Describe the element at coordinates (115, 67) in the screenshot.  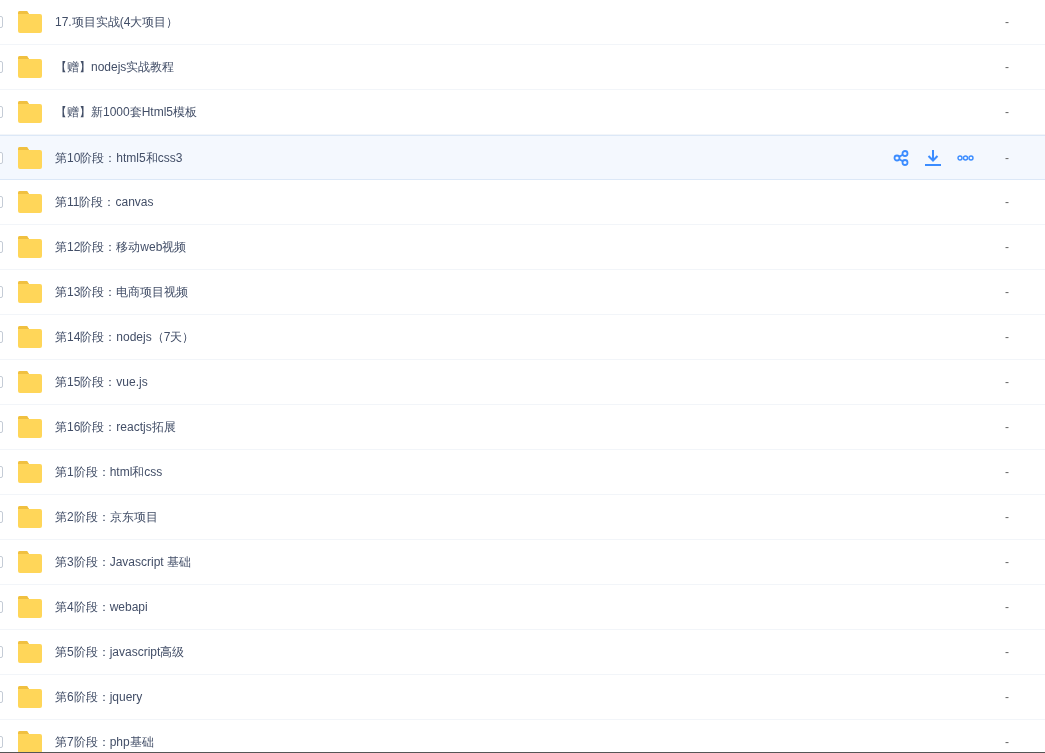
I see `folder-name: 【赠】nodejs实战教程` at that location.